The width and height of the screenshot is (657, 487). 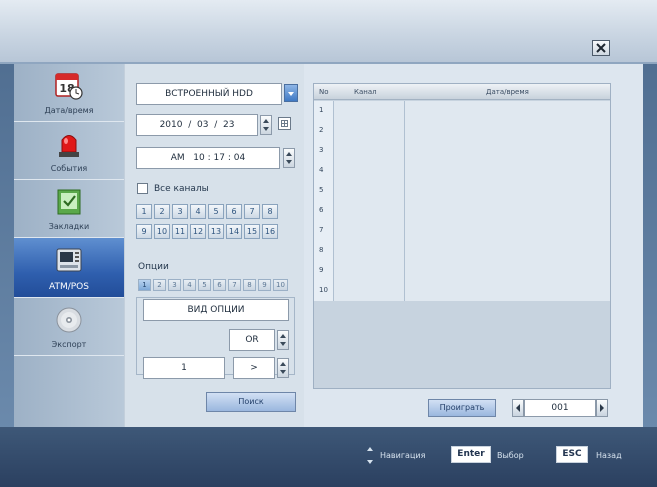 I want to click on row-number: 4, so click(x=324, y=171).